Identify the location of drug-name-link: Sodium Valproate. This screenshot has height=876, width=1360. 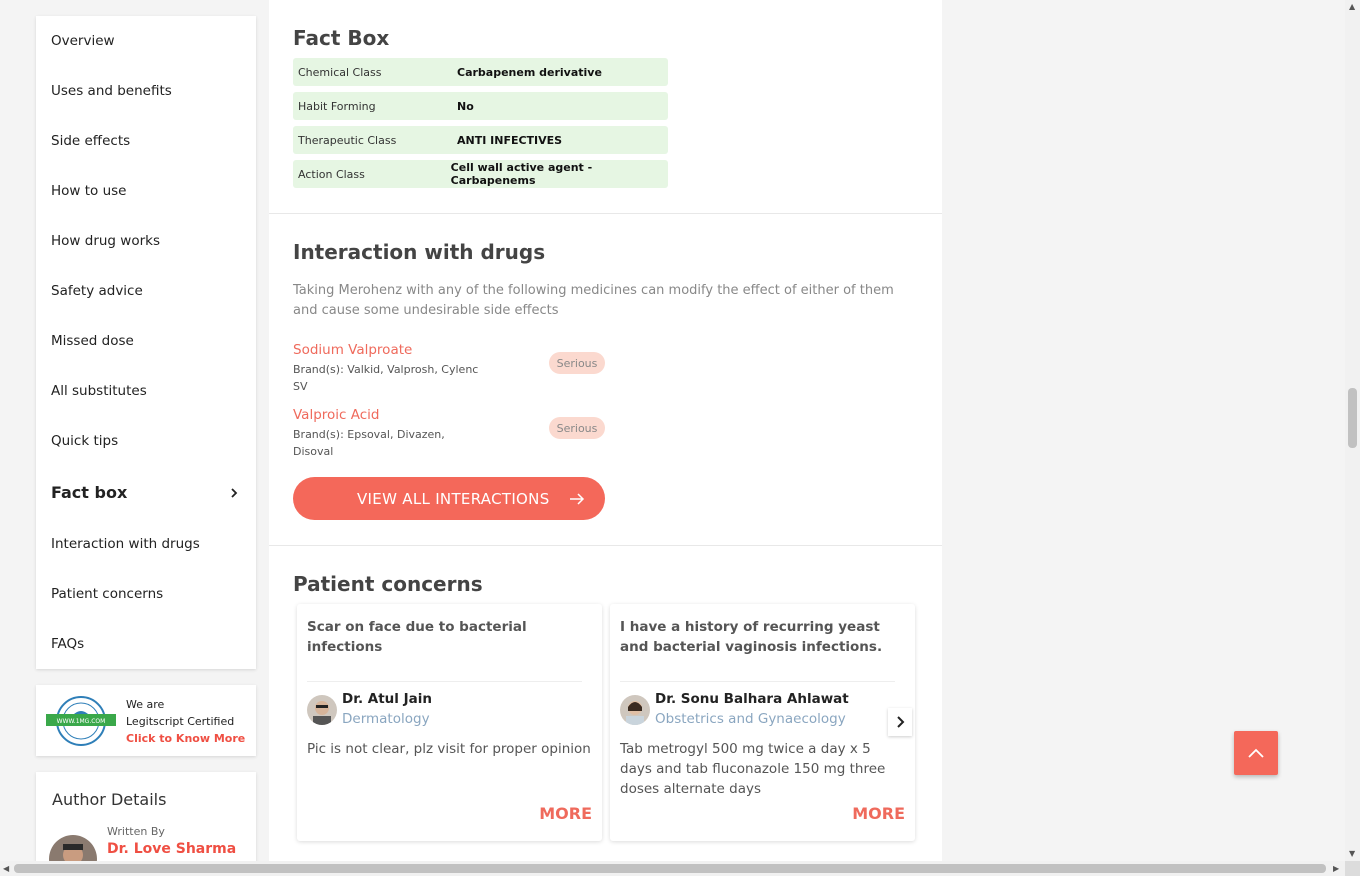
(393, 350).